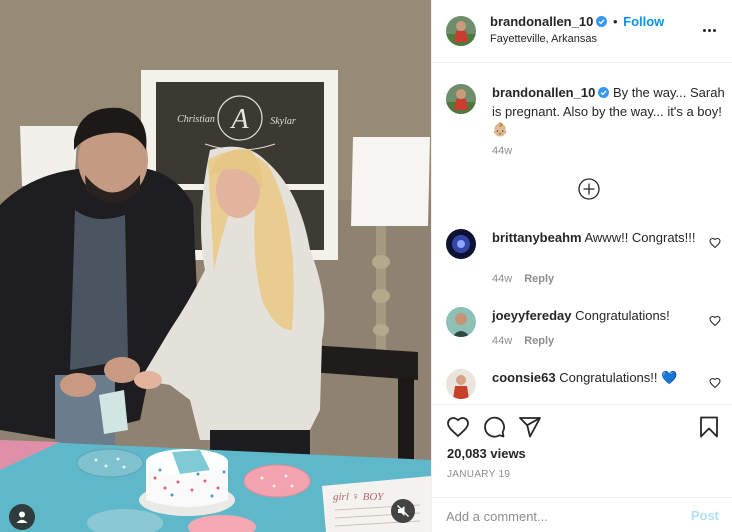  What do you see at coordinates (478, 474) in the screenshot?
I see `post-date: JANUARY 19` at bounding box center [478, 474].